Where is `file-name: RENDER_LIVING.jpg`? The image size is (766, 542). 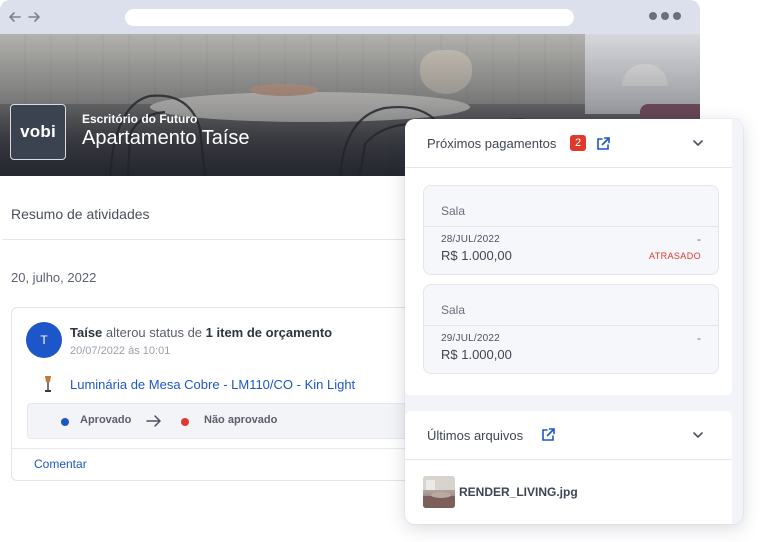
file-name: RENDER_LIVING.jpg is located at coordinates (518, 492).